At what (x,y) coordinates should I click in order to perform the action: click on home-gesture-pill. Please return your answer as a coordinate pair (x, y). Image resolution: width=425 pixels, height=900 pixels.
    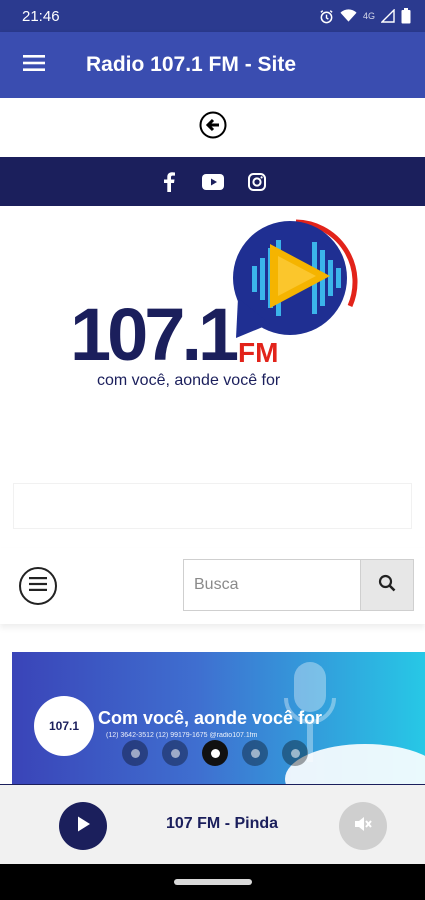
    Looking at the image, I should click on (213, 882).